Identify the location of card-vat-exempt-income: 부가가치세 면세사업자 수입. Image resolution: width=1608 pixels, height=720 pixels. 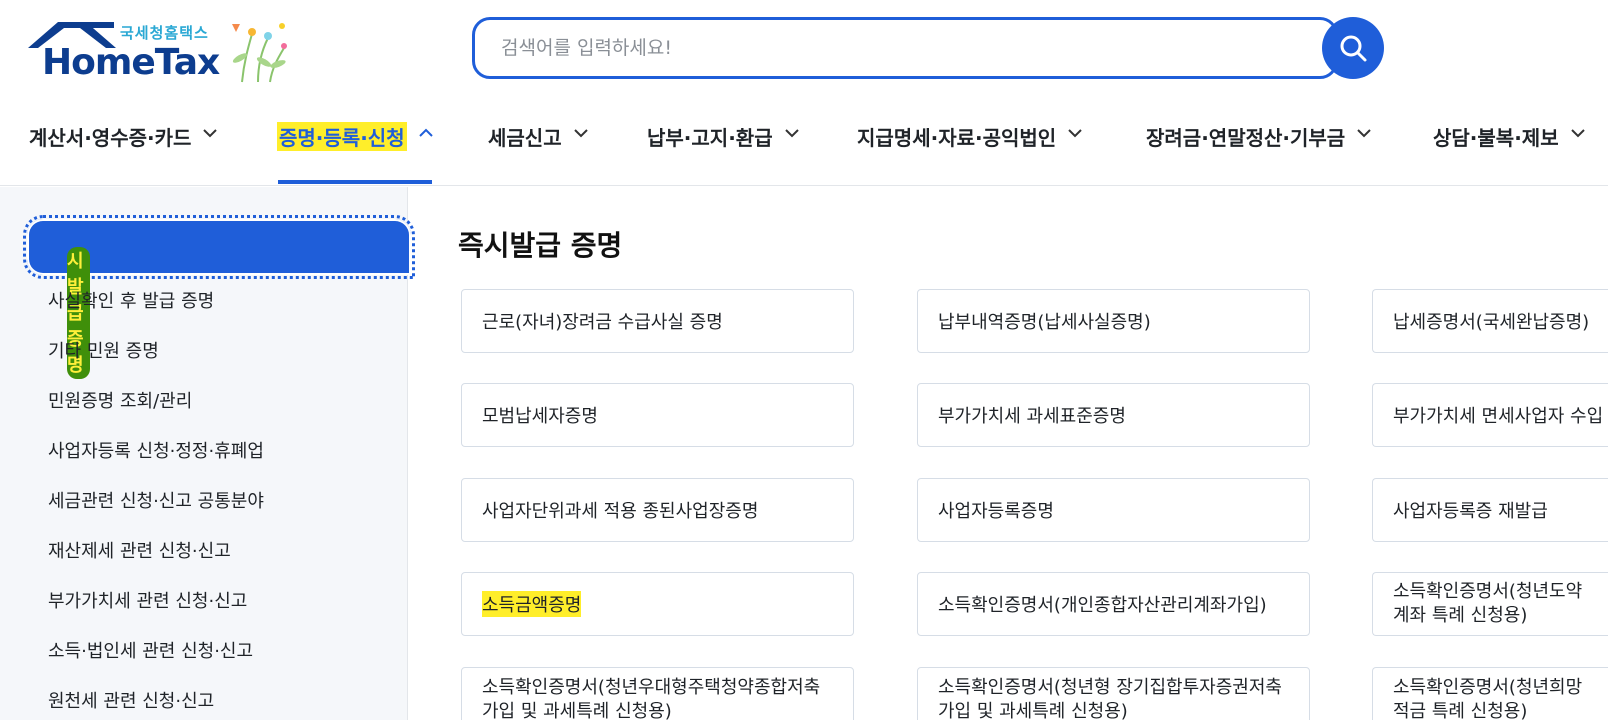
(1490, 415).